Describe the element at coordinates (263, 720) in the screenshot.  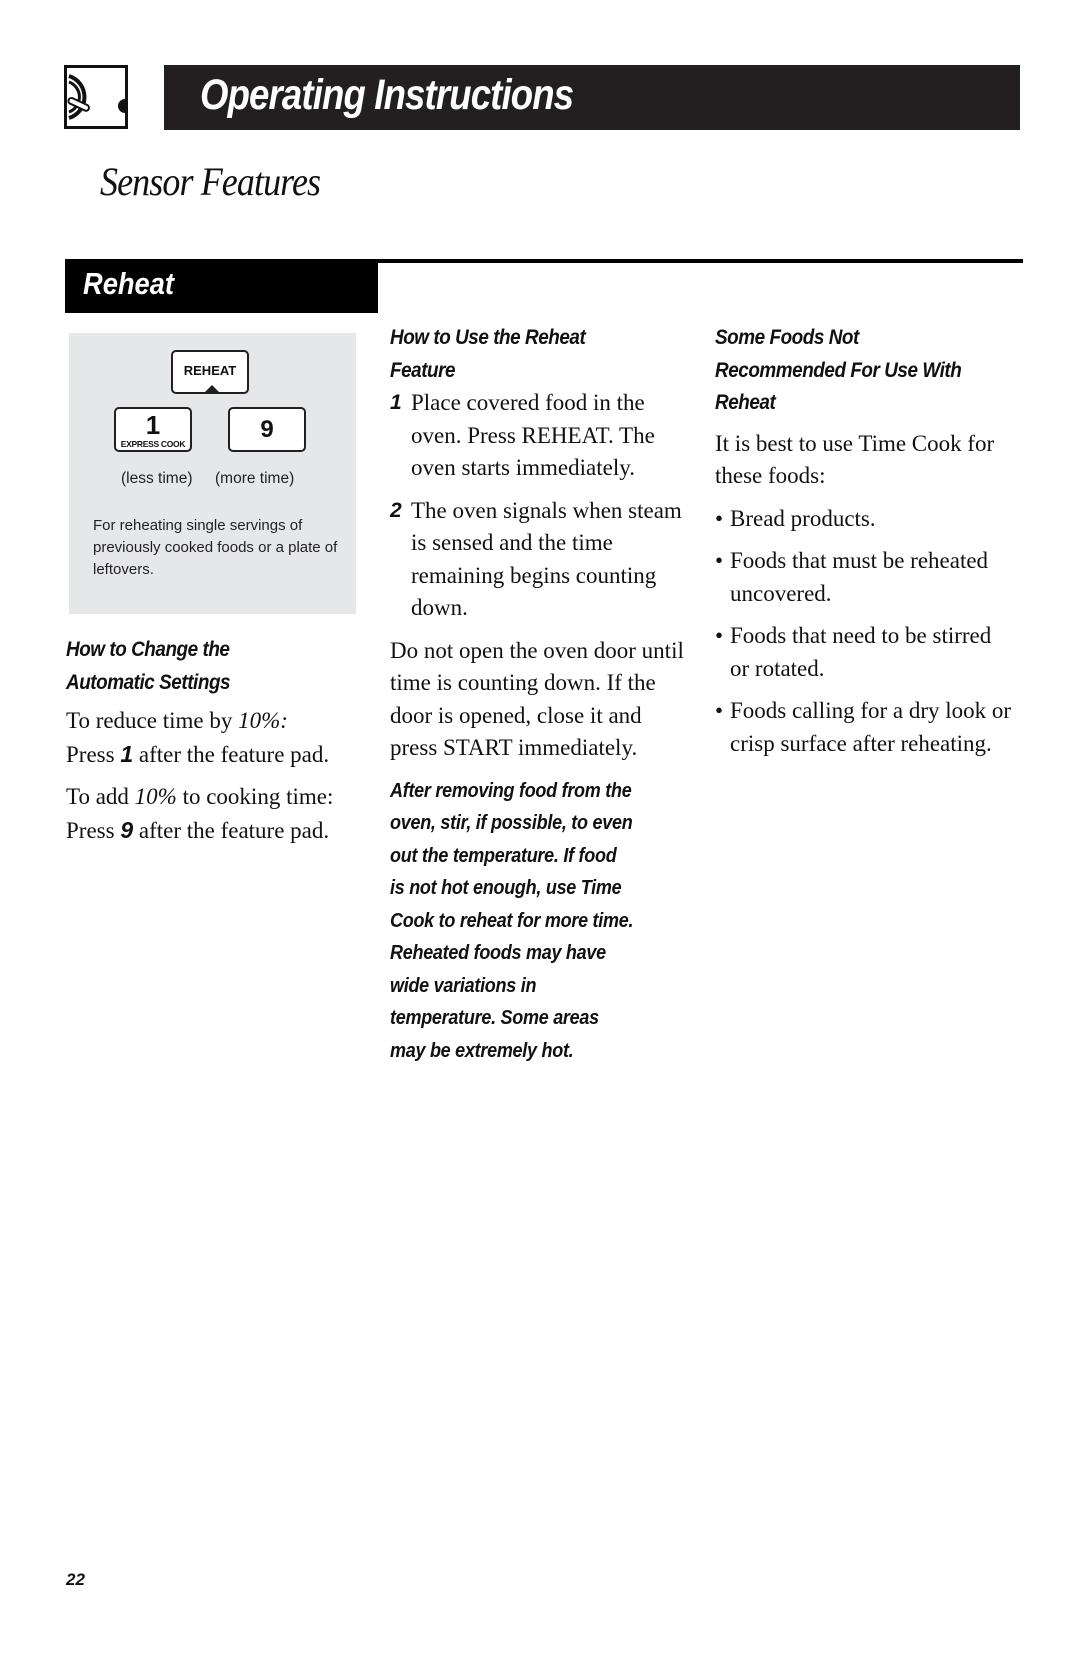
I see `percent: 10%:` at that location.